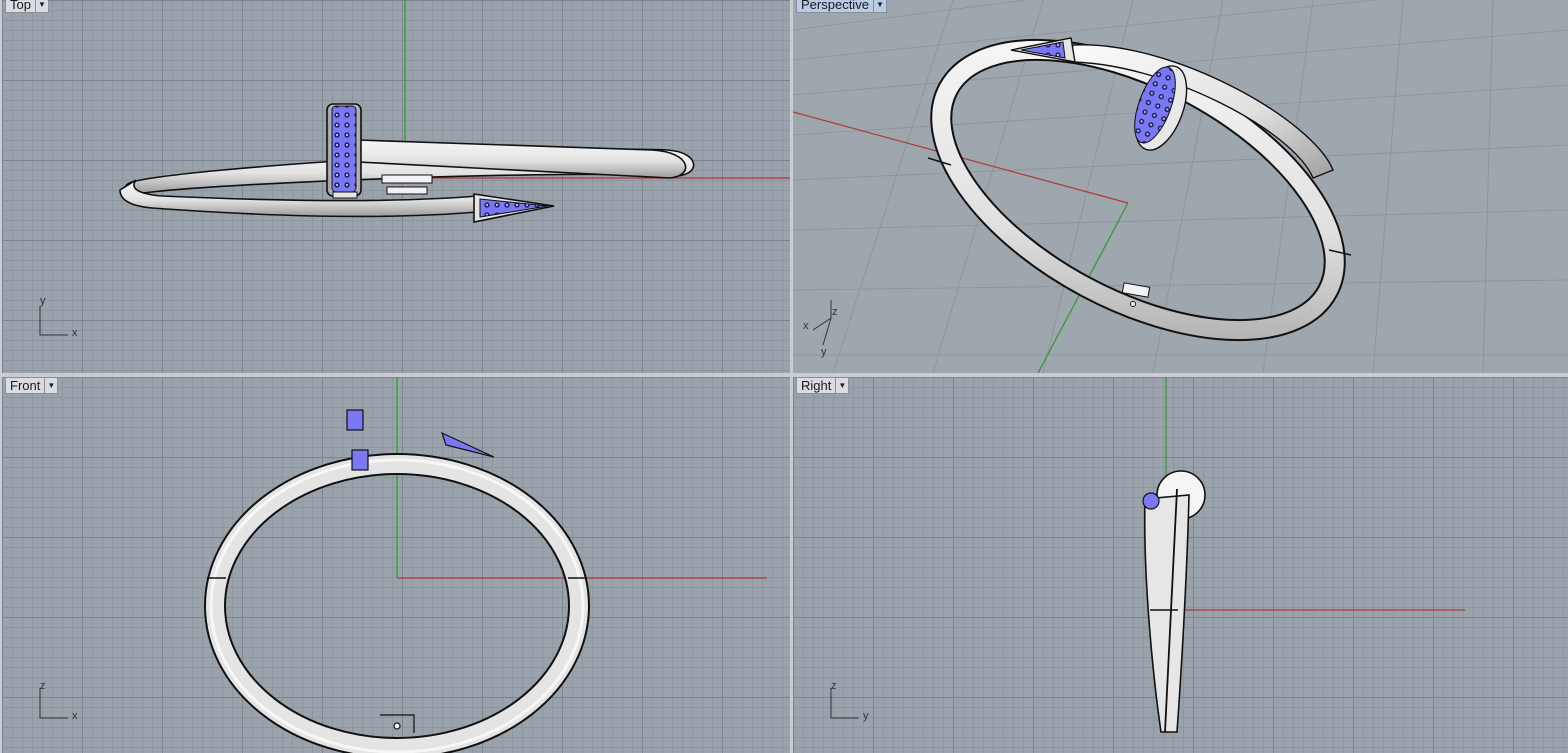 This screenshot has width=1568, height=753. Describe the element at coordinates (816, 385) in the screenshot. I see `viewport-title: Right` at that location.